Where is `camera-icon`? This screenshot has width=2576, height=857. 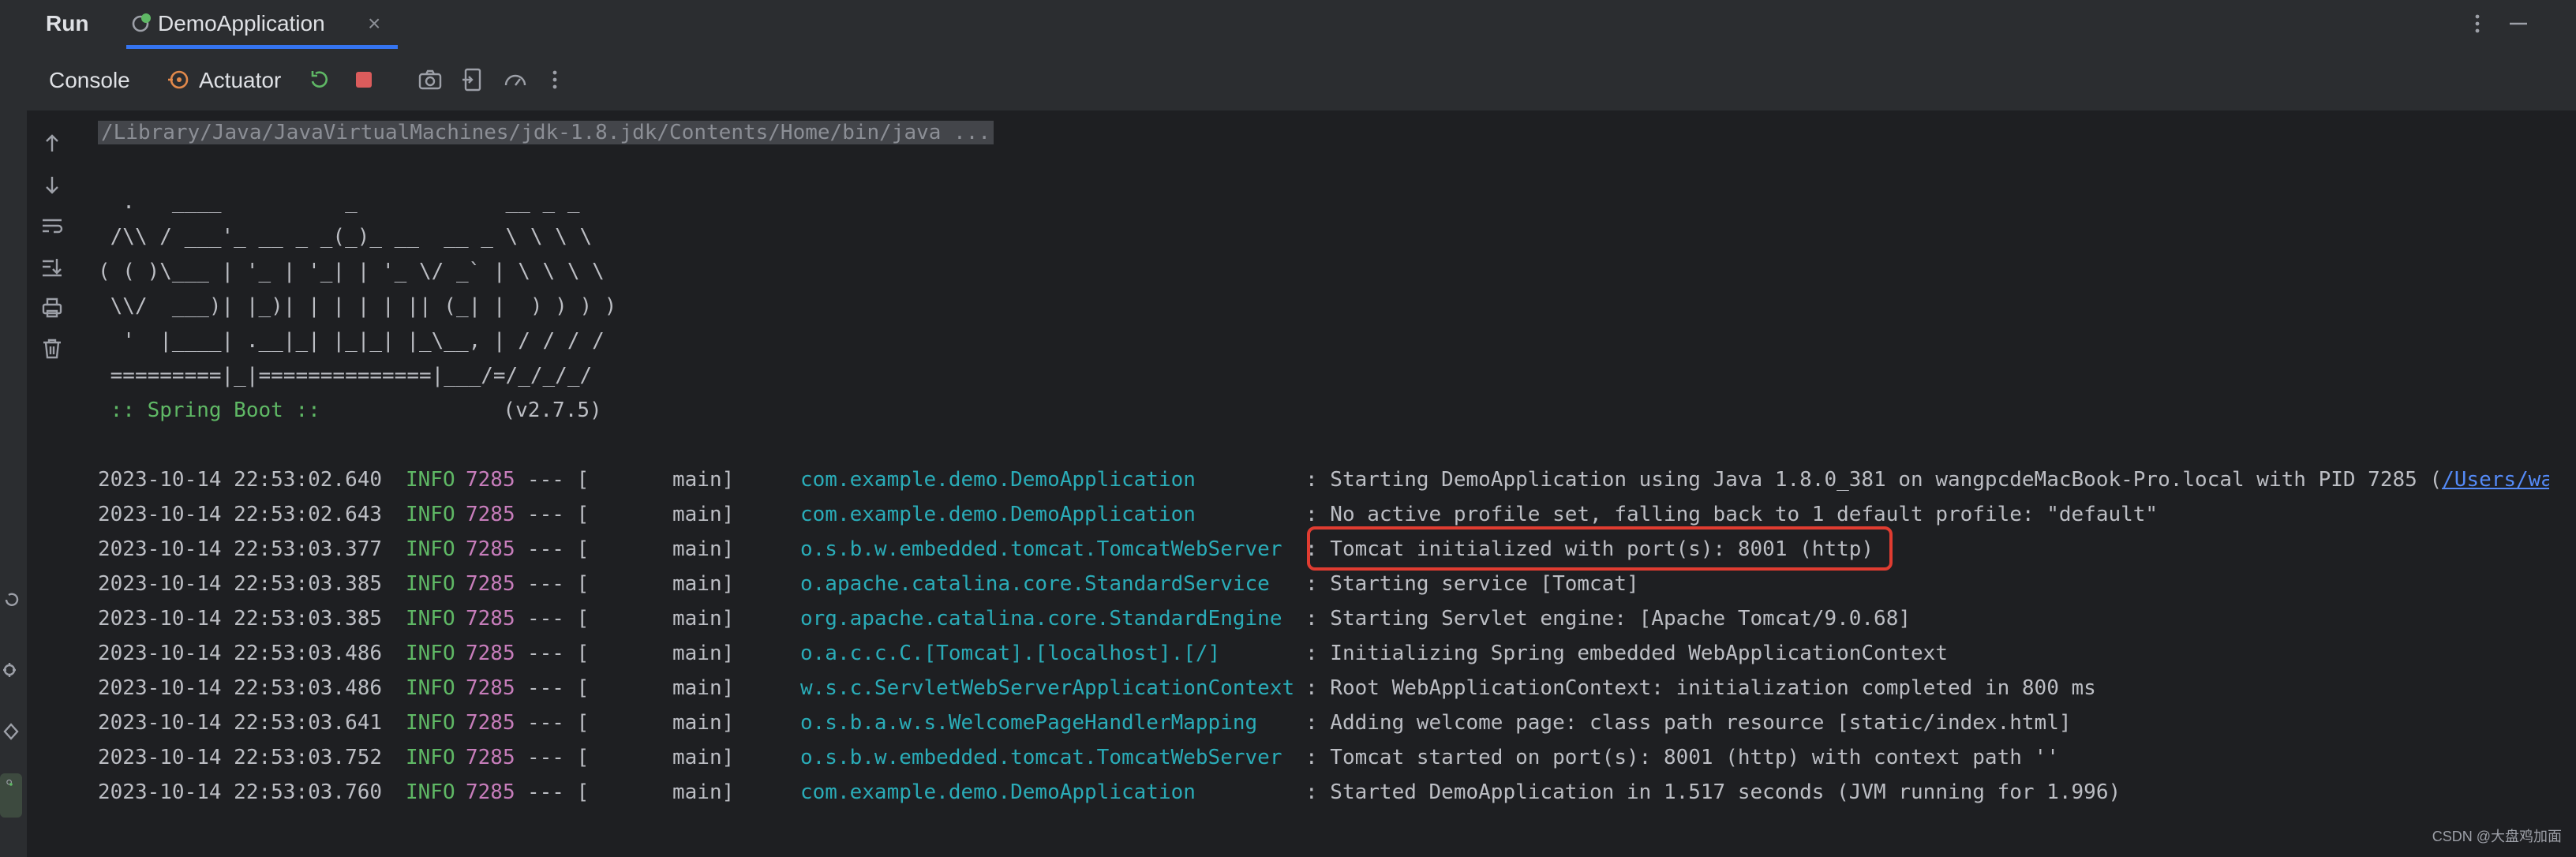
camera-icon is located at coordinates (430, 79).